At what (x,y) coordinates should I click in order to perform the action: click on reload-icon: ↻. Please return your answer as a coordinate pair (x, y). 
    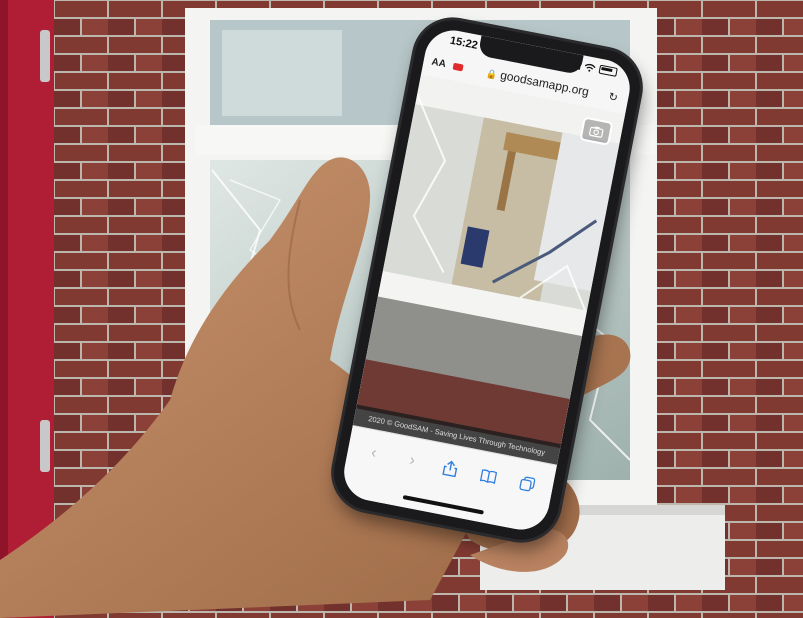
    Looking at the image, I should click on (613, 96).